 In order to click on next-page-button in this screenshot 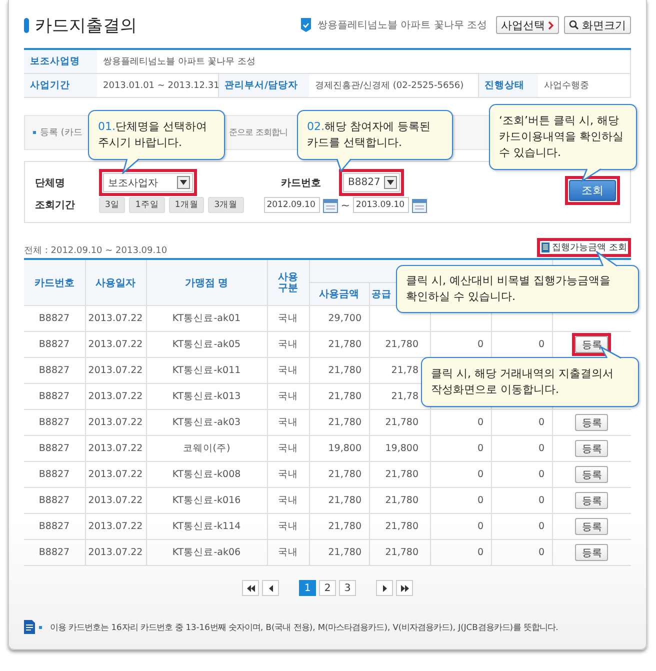, I will do `click(384, 588)`.